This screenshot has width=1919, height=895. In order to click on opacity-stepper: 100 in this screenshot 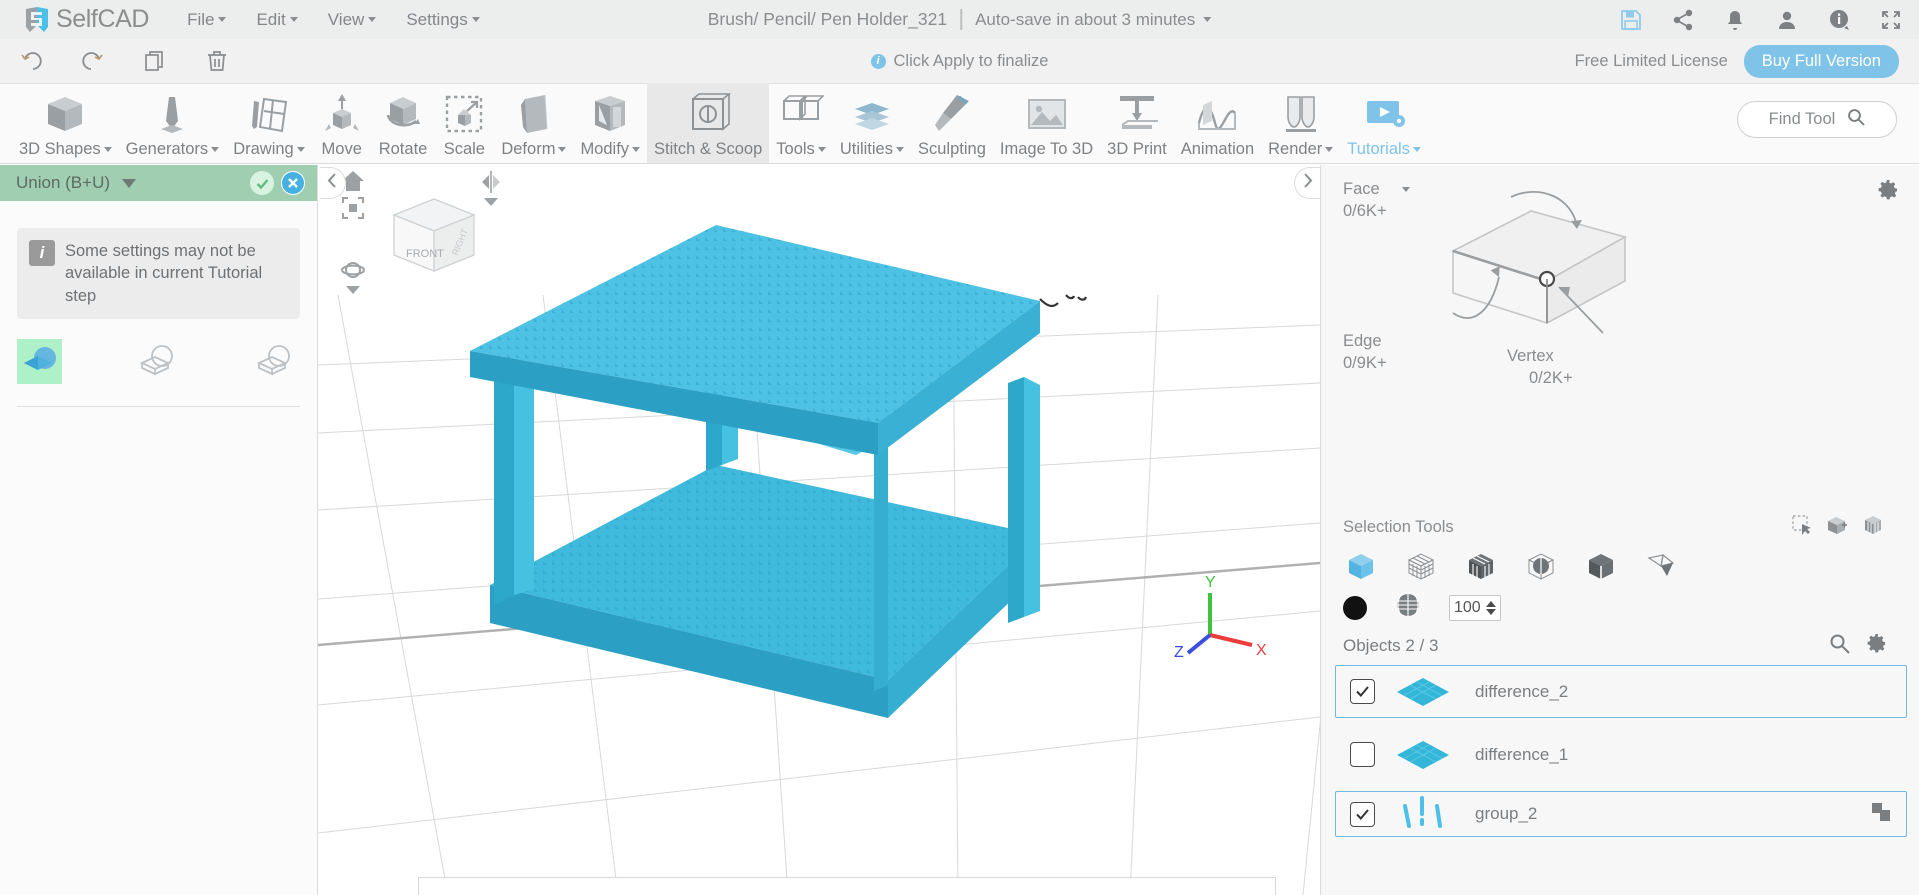, I will do `click(1475, 607)`.